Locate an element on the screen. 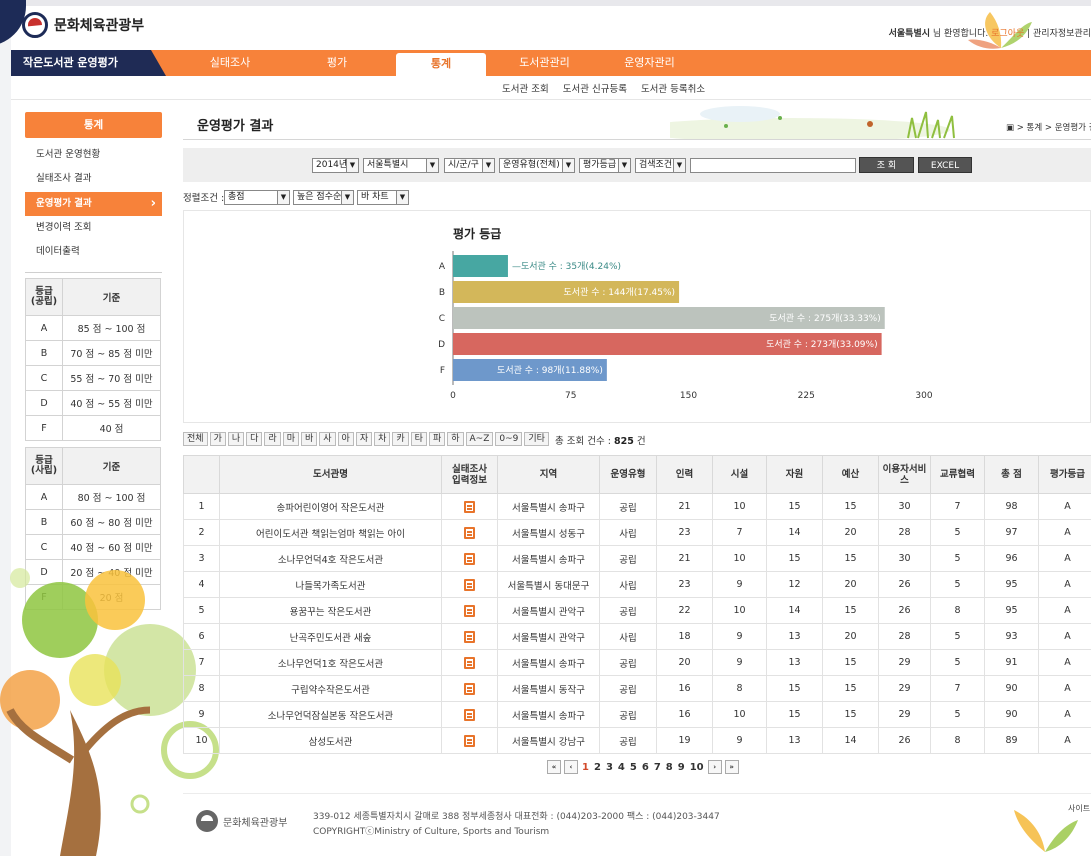  alpha-filter-button: 다 is located at coordinates (254, 439).